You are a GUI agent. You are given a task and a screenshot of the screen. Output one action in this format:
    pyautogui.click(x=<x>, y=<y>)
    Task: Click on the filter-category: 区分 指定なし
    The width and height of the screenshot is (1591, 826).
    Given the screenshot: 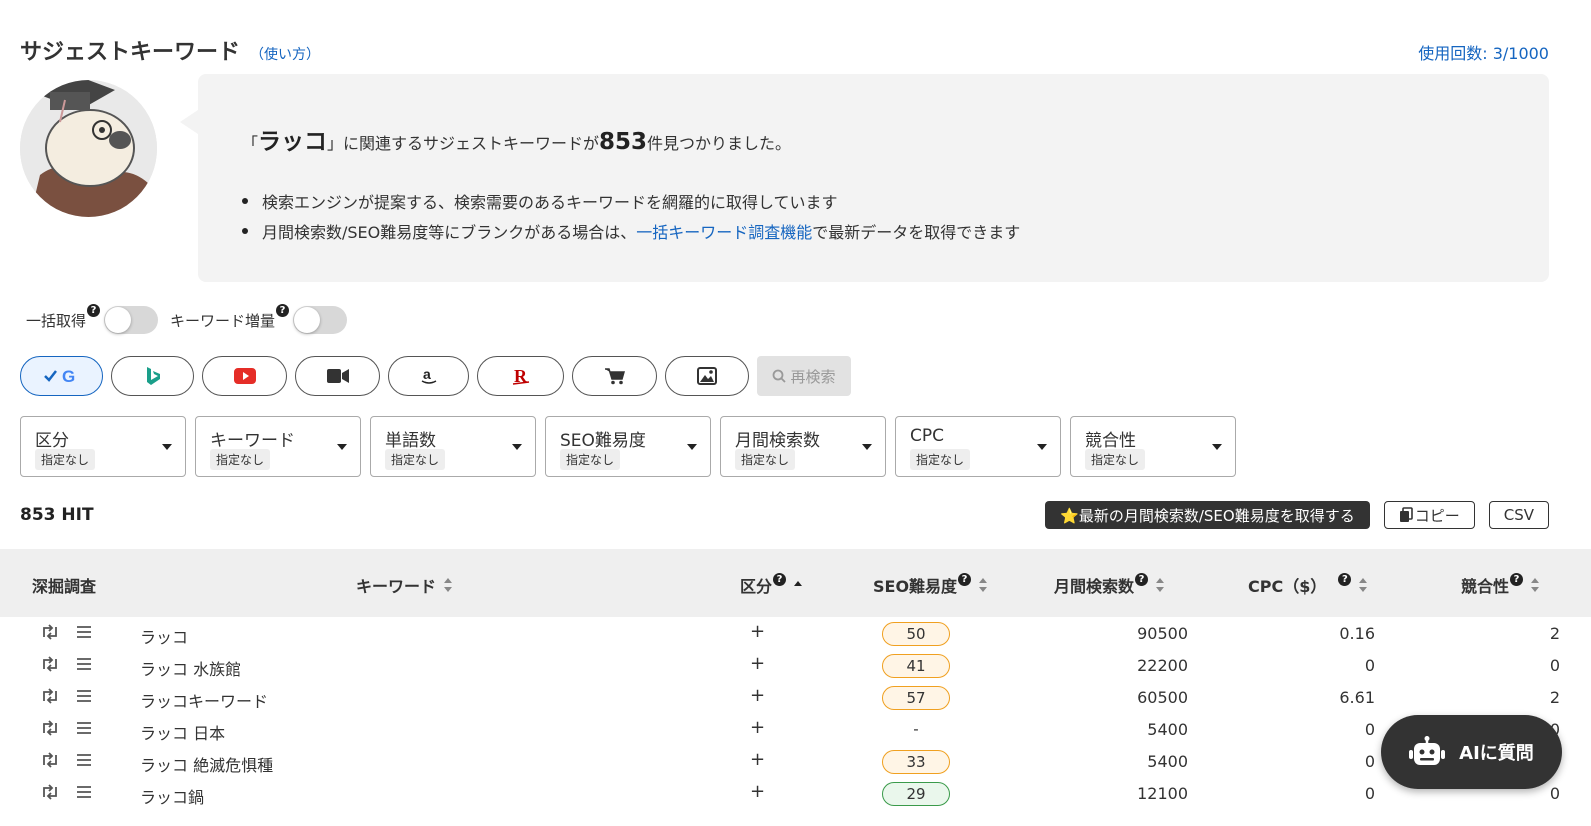 What is the action you would take?
    pyautogui.click(x=103, y=446)
    